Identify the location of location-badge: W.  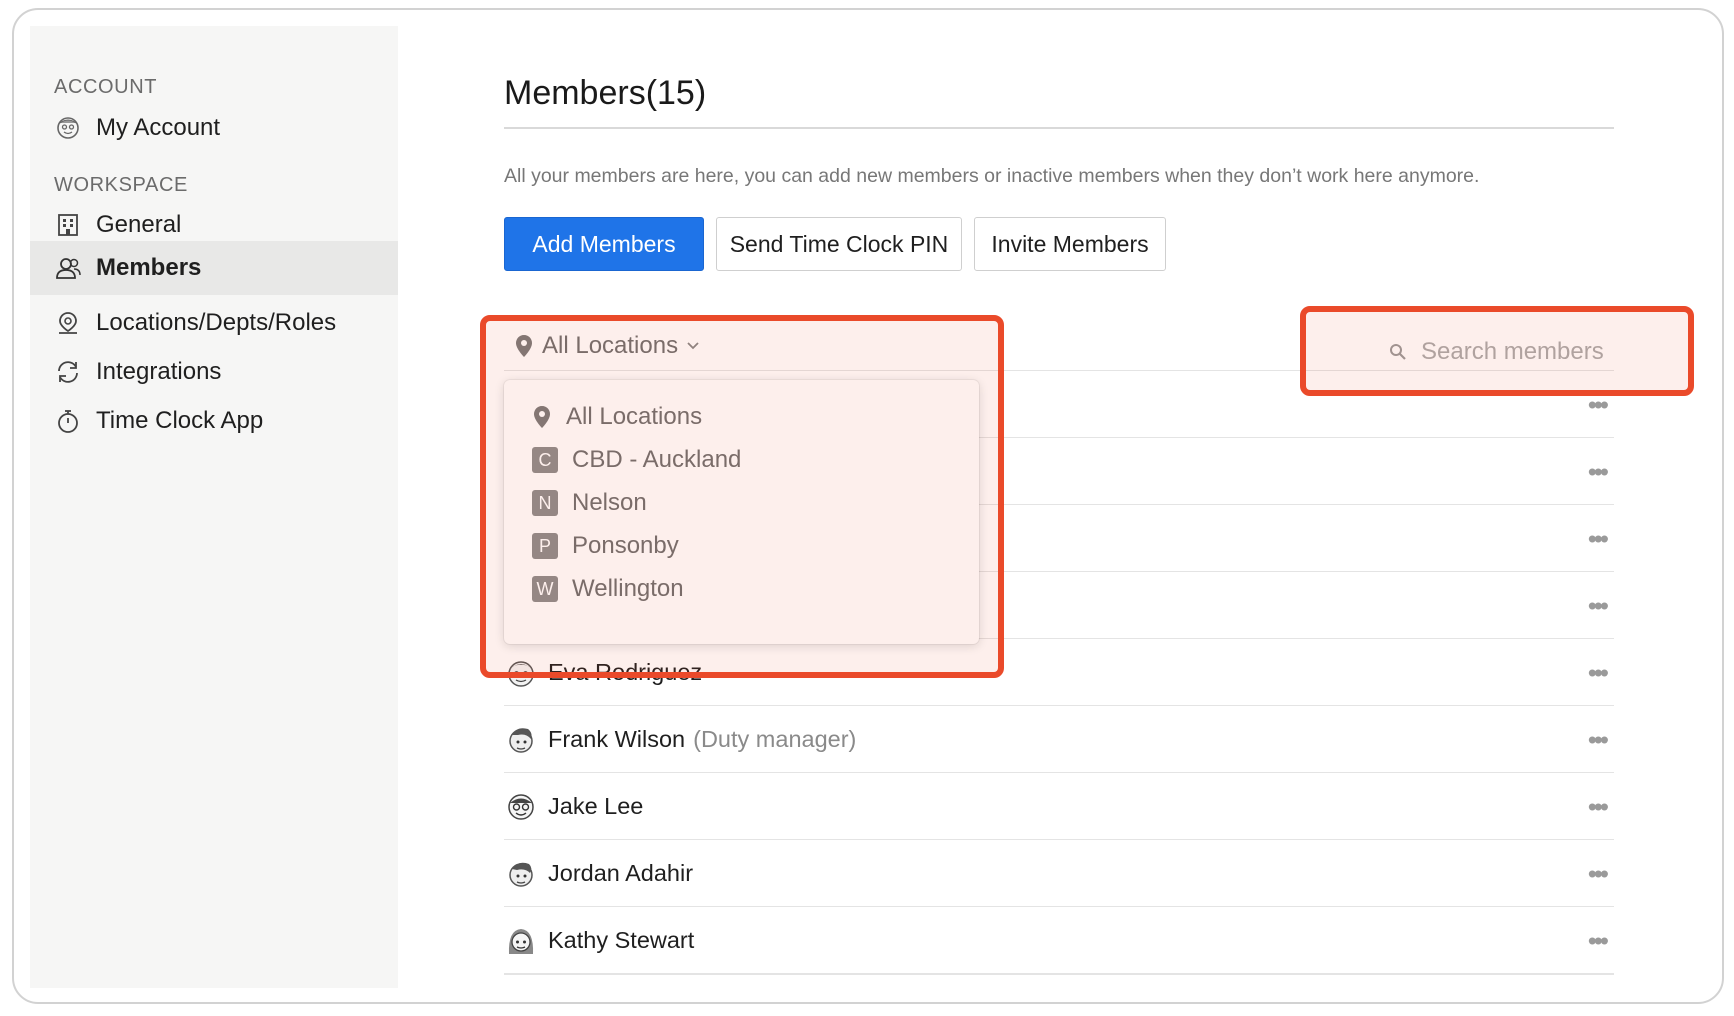
(545, 589).